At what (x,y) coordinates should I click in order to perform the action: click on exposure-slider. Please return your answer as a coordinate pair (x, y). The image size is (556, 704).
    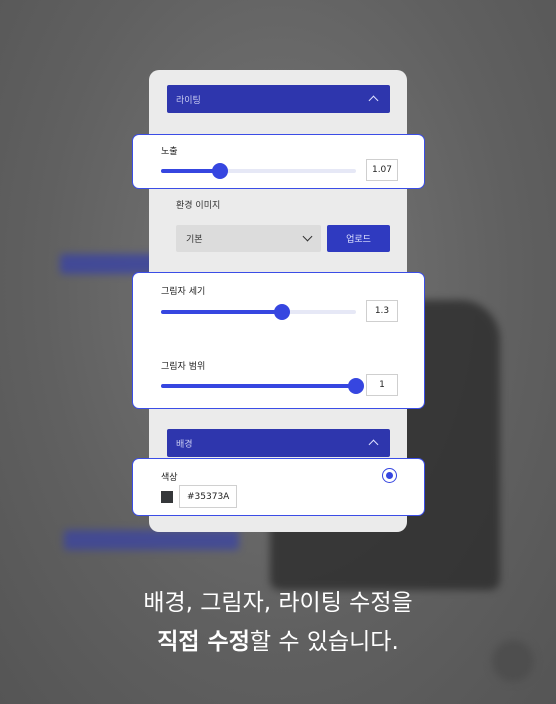
    Looking at the image, I should click on (258, 171).